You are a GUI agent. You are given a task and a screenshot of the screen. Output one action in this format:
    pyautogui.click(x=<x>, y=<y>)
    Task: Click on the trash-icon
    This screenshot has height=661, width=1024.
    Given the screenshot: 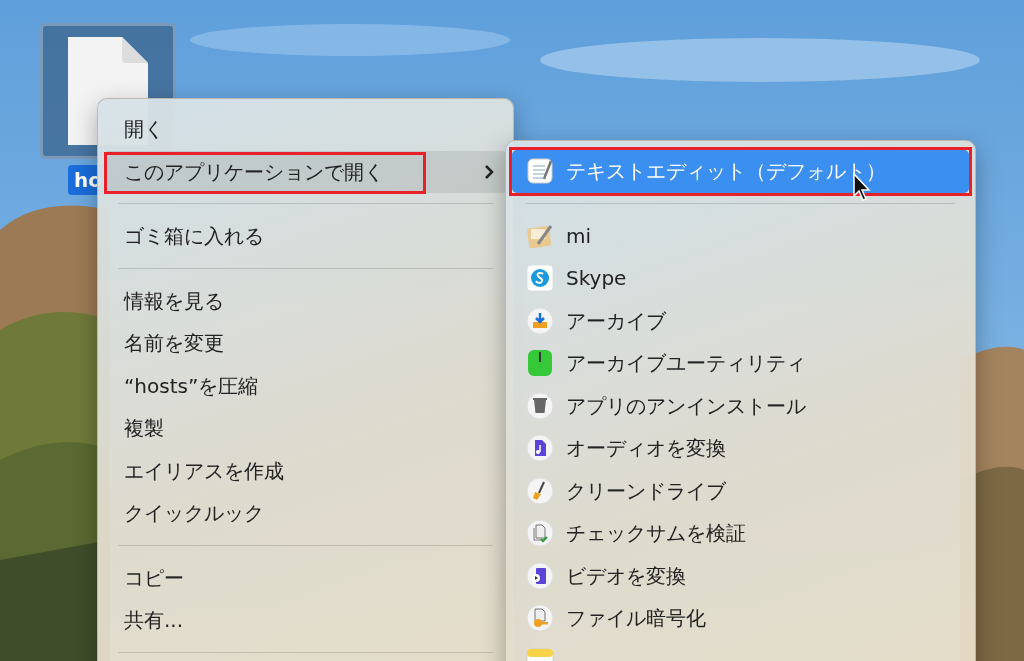 What is the action you would take?
    pyautogui.click(x=540, y=405)
    